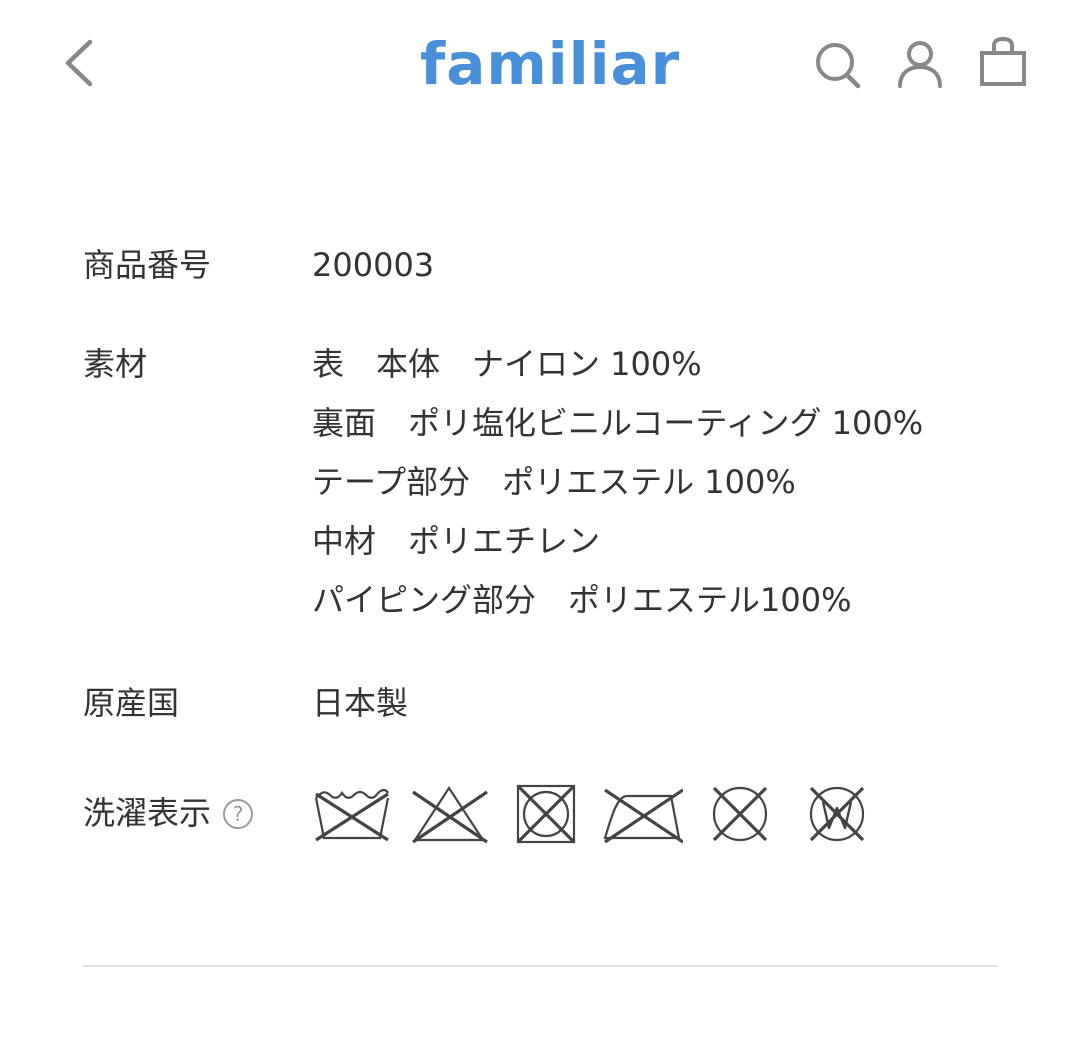  I want to click on product-code-value: 200003, so click(373, 265).